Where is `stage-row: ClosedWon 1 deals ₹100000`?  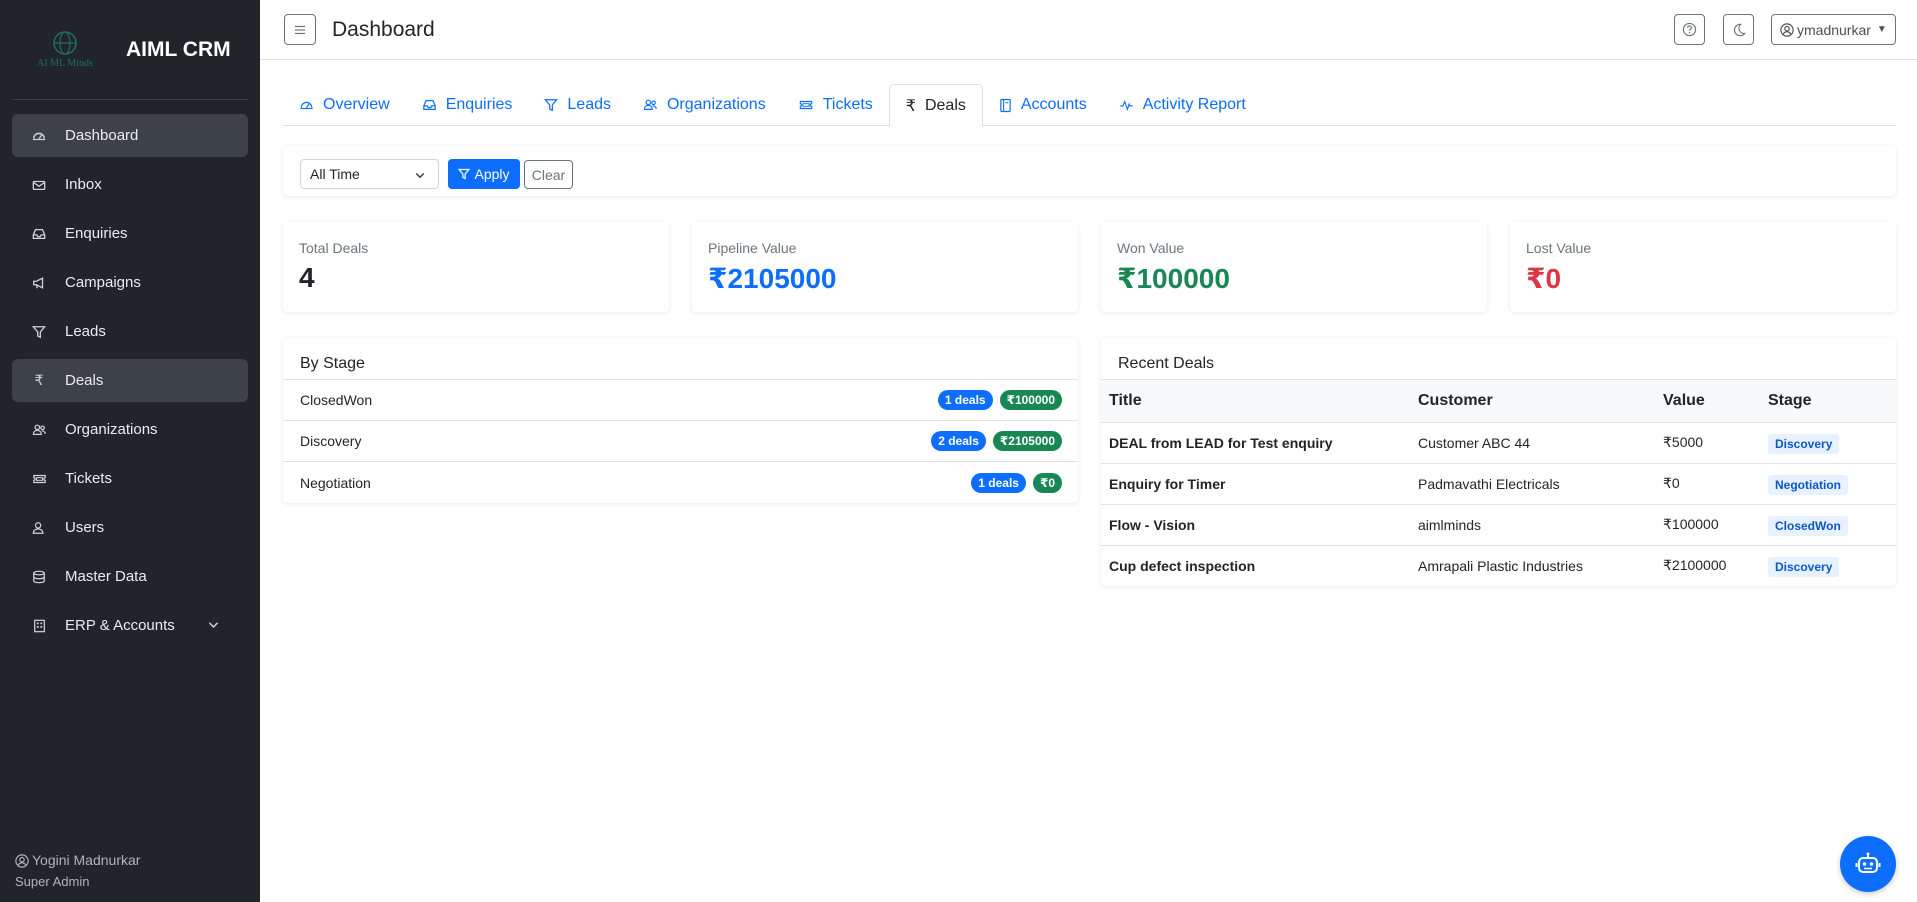
stage-row: ClosedWon 1 deals ₹100000 is located at coordinates (680, 400).